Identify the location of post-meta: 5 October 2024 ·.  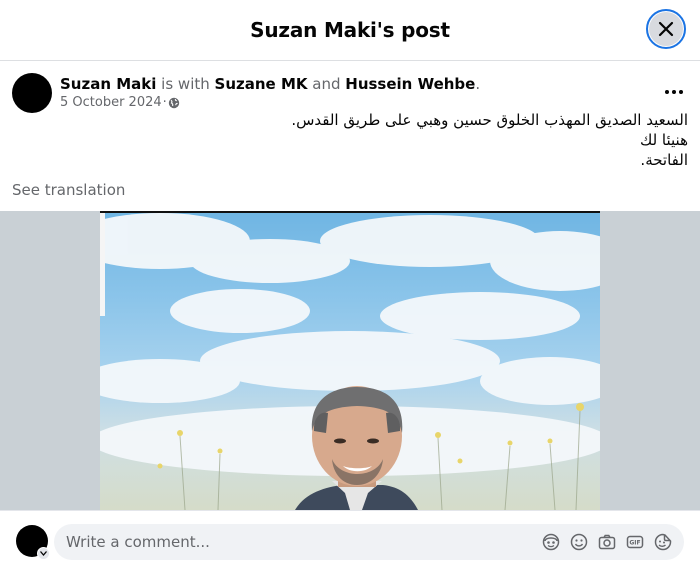
(120, 102).